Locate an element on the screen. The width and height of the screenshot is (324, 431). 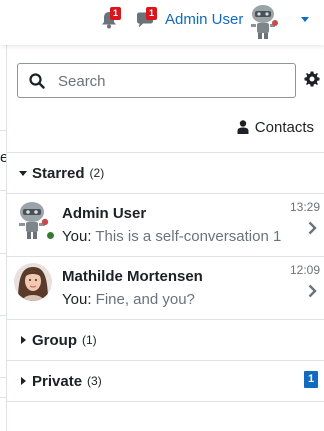
section-starred-count: (2) is located at coordinates (97, 173).